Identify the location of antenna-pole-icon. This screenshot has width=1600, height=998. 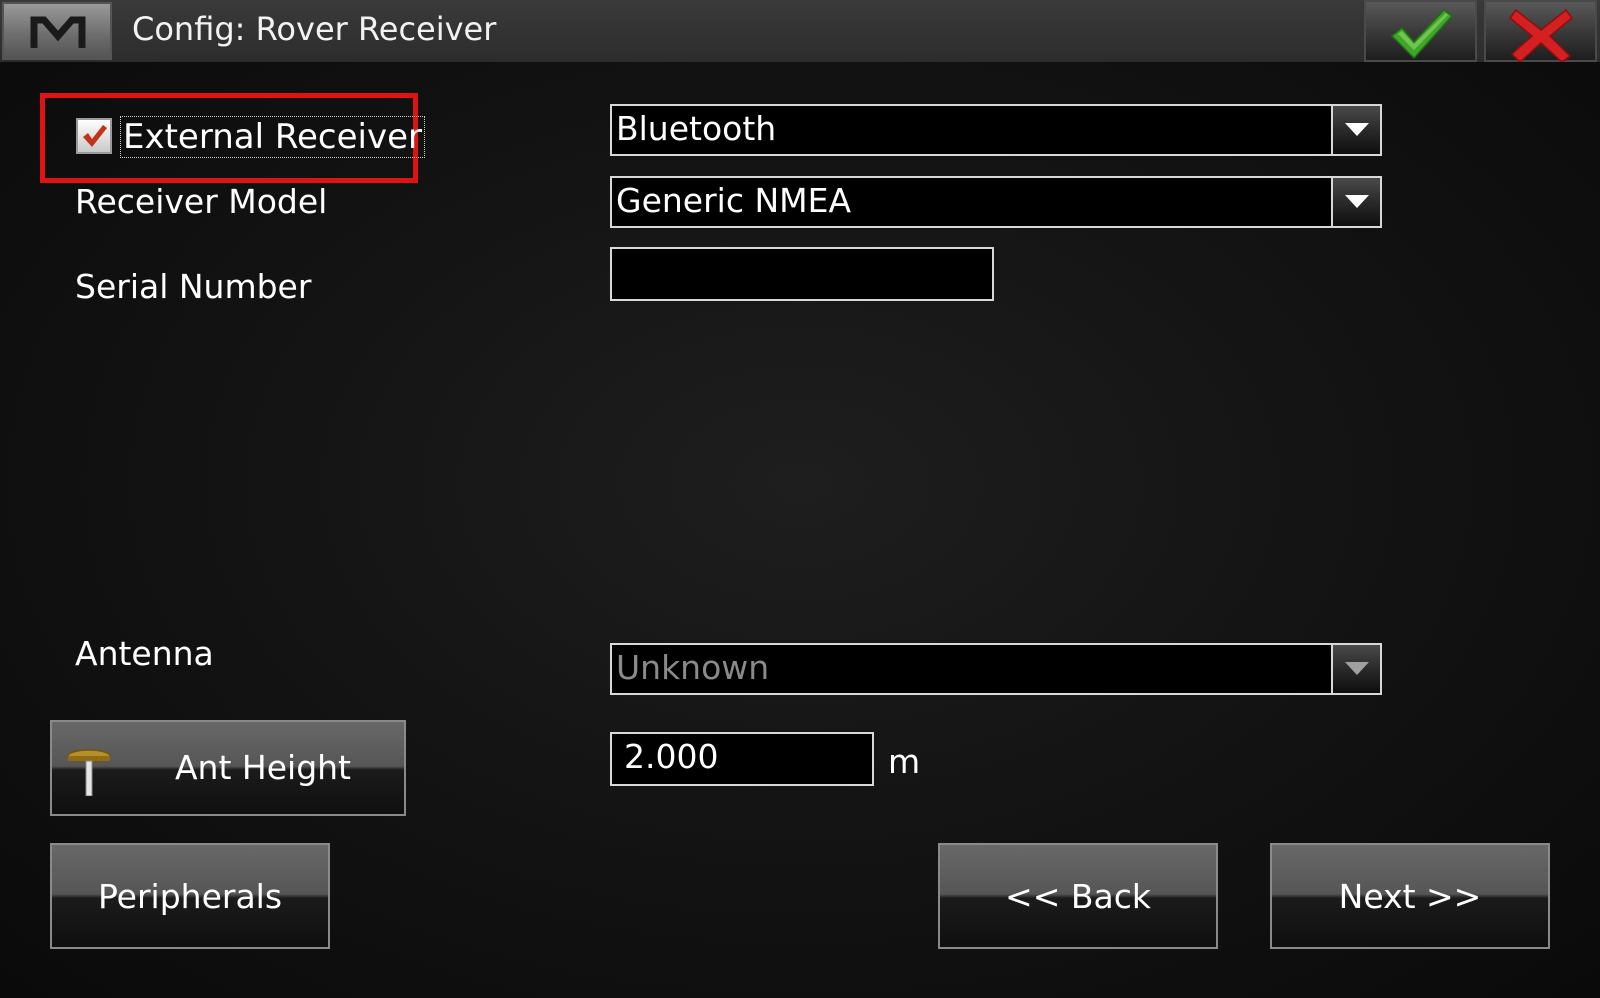
(89, 772).